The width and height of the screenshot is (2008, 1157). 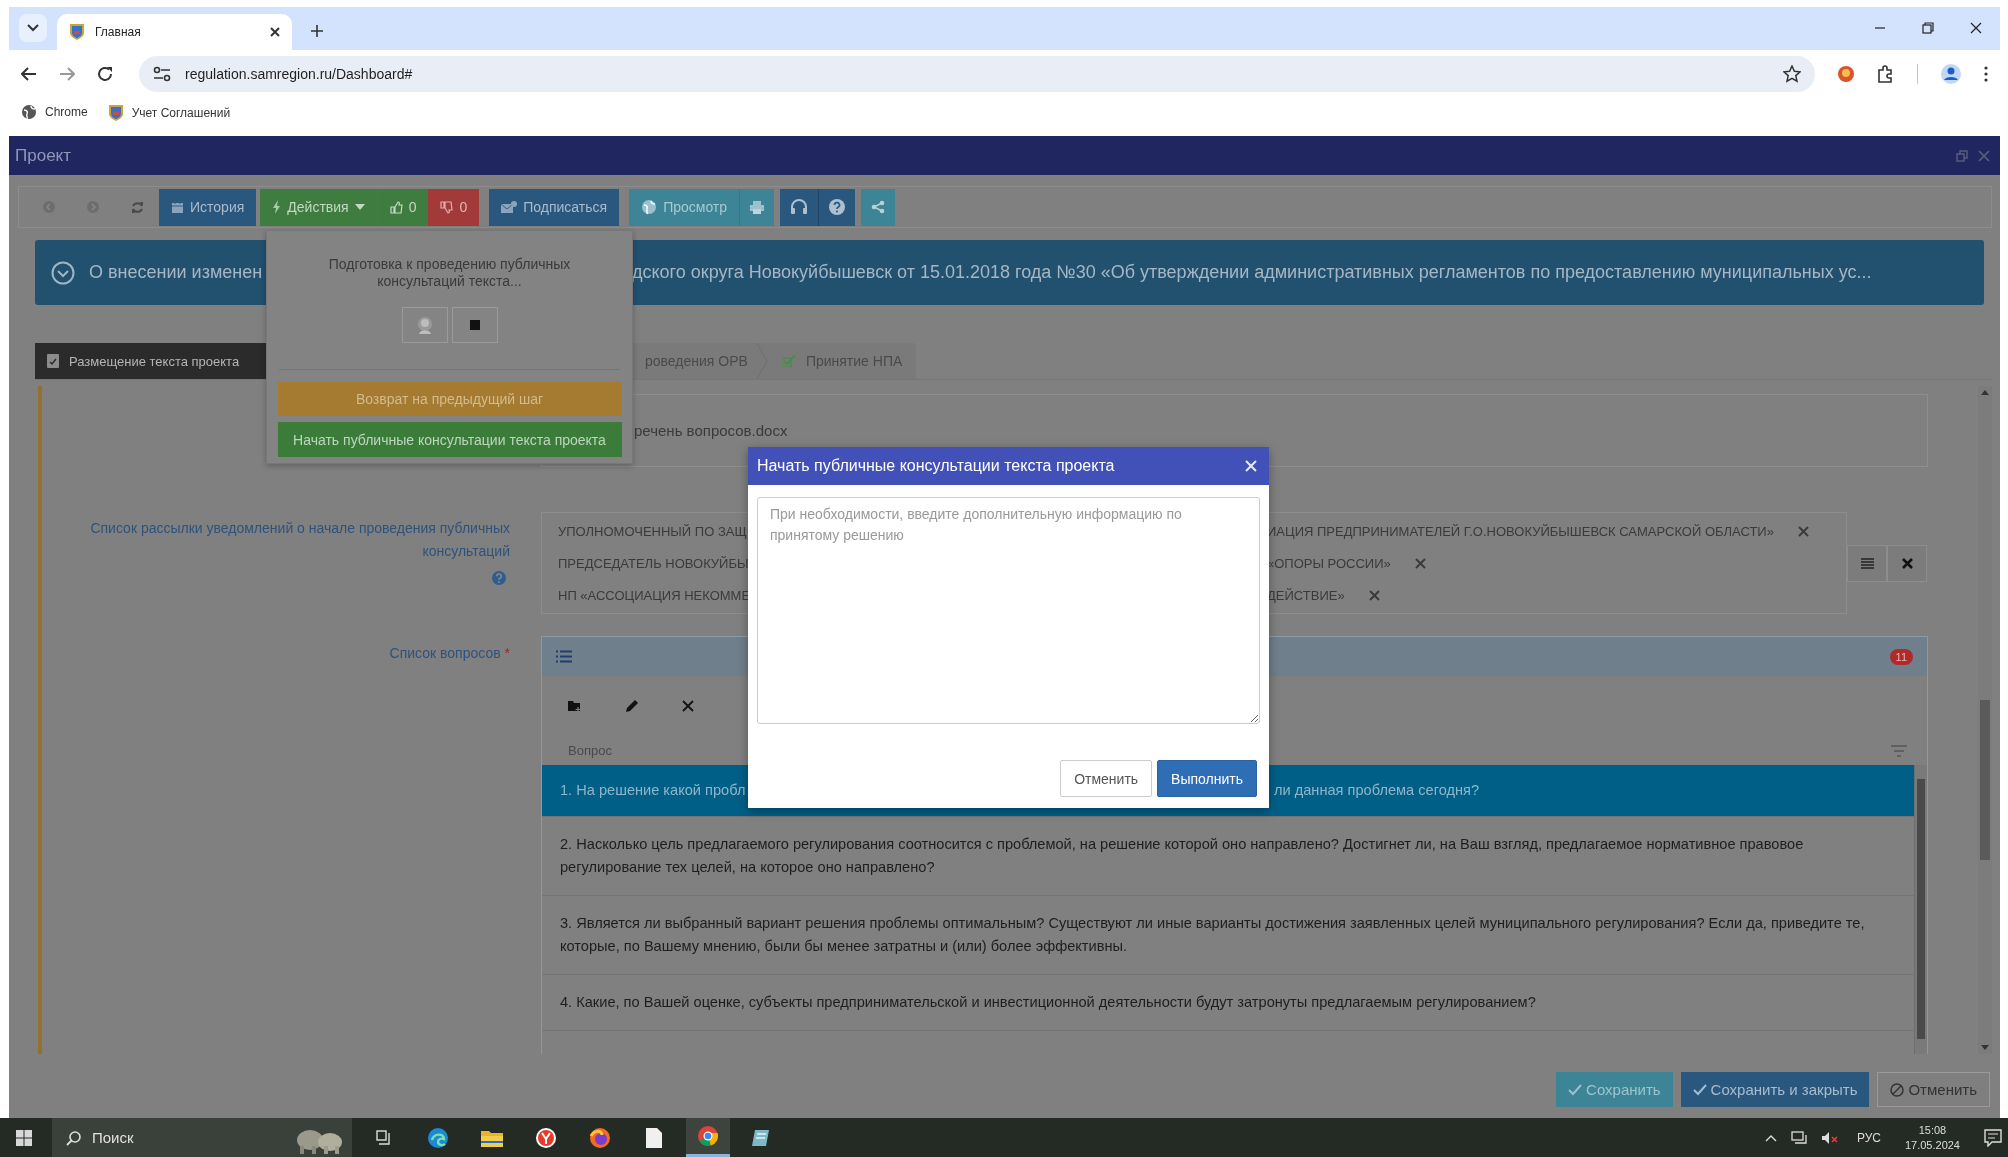 I want to click on recipient-tag: «ОПОРЫ РОССИИ», so click(x=1329, y=563).